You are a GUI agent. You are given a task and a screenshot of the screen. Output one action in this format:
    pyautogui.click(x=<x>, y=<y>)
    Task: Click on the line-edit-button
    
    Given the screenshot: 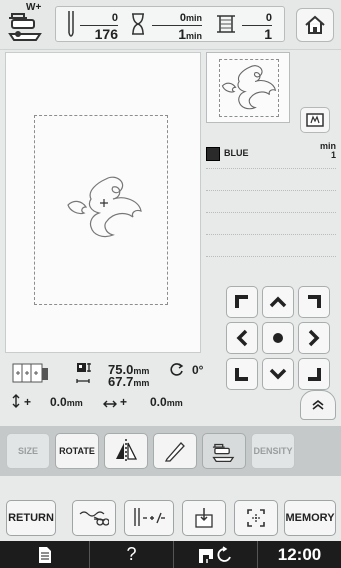 What is the action you would take?
    pyautogui.click(x=175, y=451)
    